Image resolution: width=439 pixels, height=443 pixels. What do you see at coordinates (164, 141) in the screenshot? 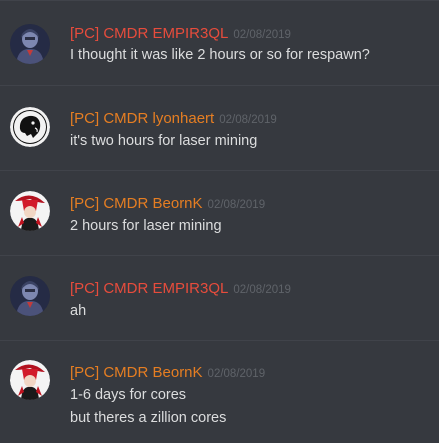
I see `message-text: it's two hours for laser mining` at bounding box center [164, 141].